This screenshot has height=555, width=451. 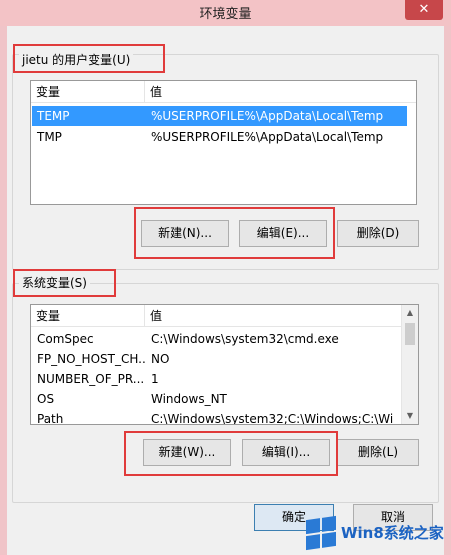 I want to click on highlight-user-vars-label, so click(x=89, y=58).